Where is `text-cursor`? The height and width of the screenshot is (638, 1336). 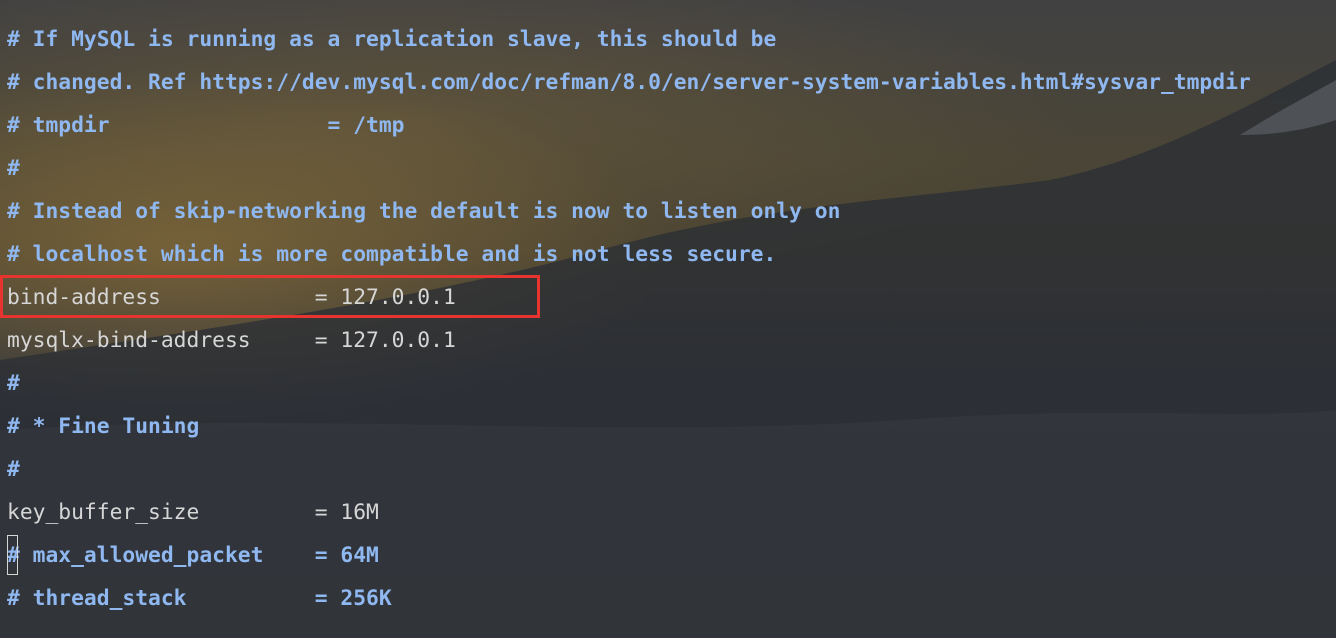 text-cursor is located at coordinates (12, 555).